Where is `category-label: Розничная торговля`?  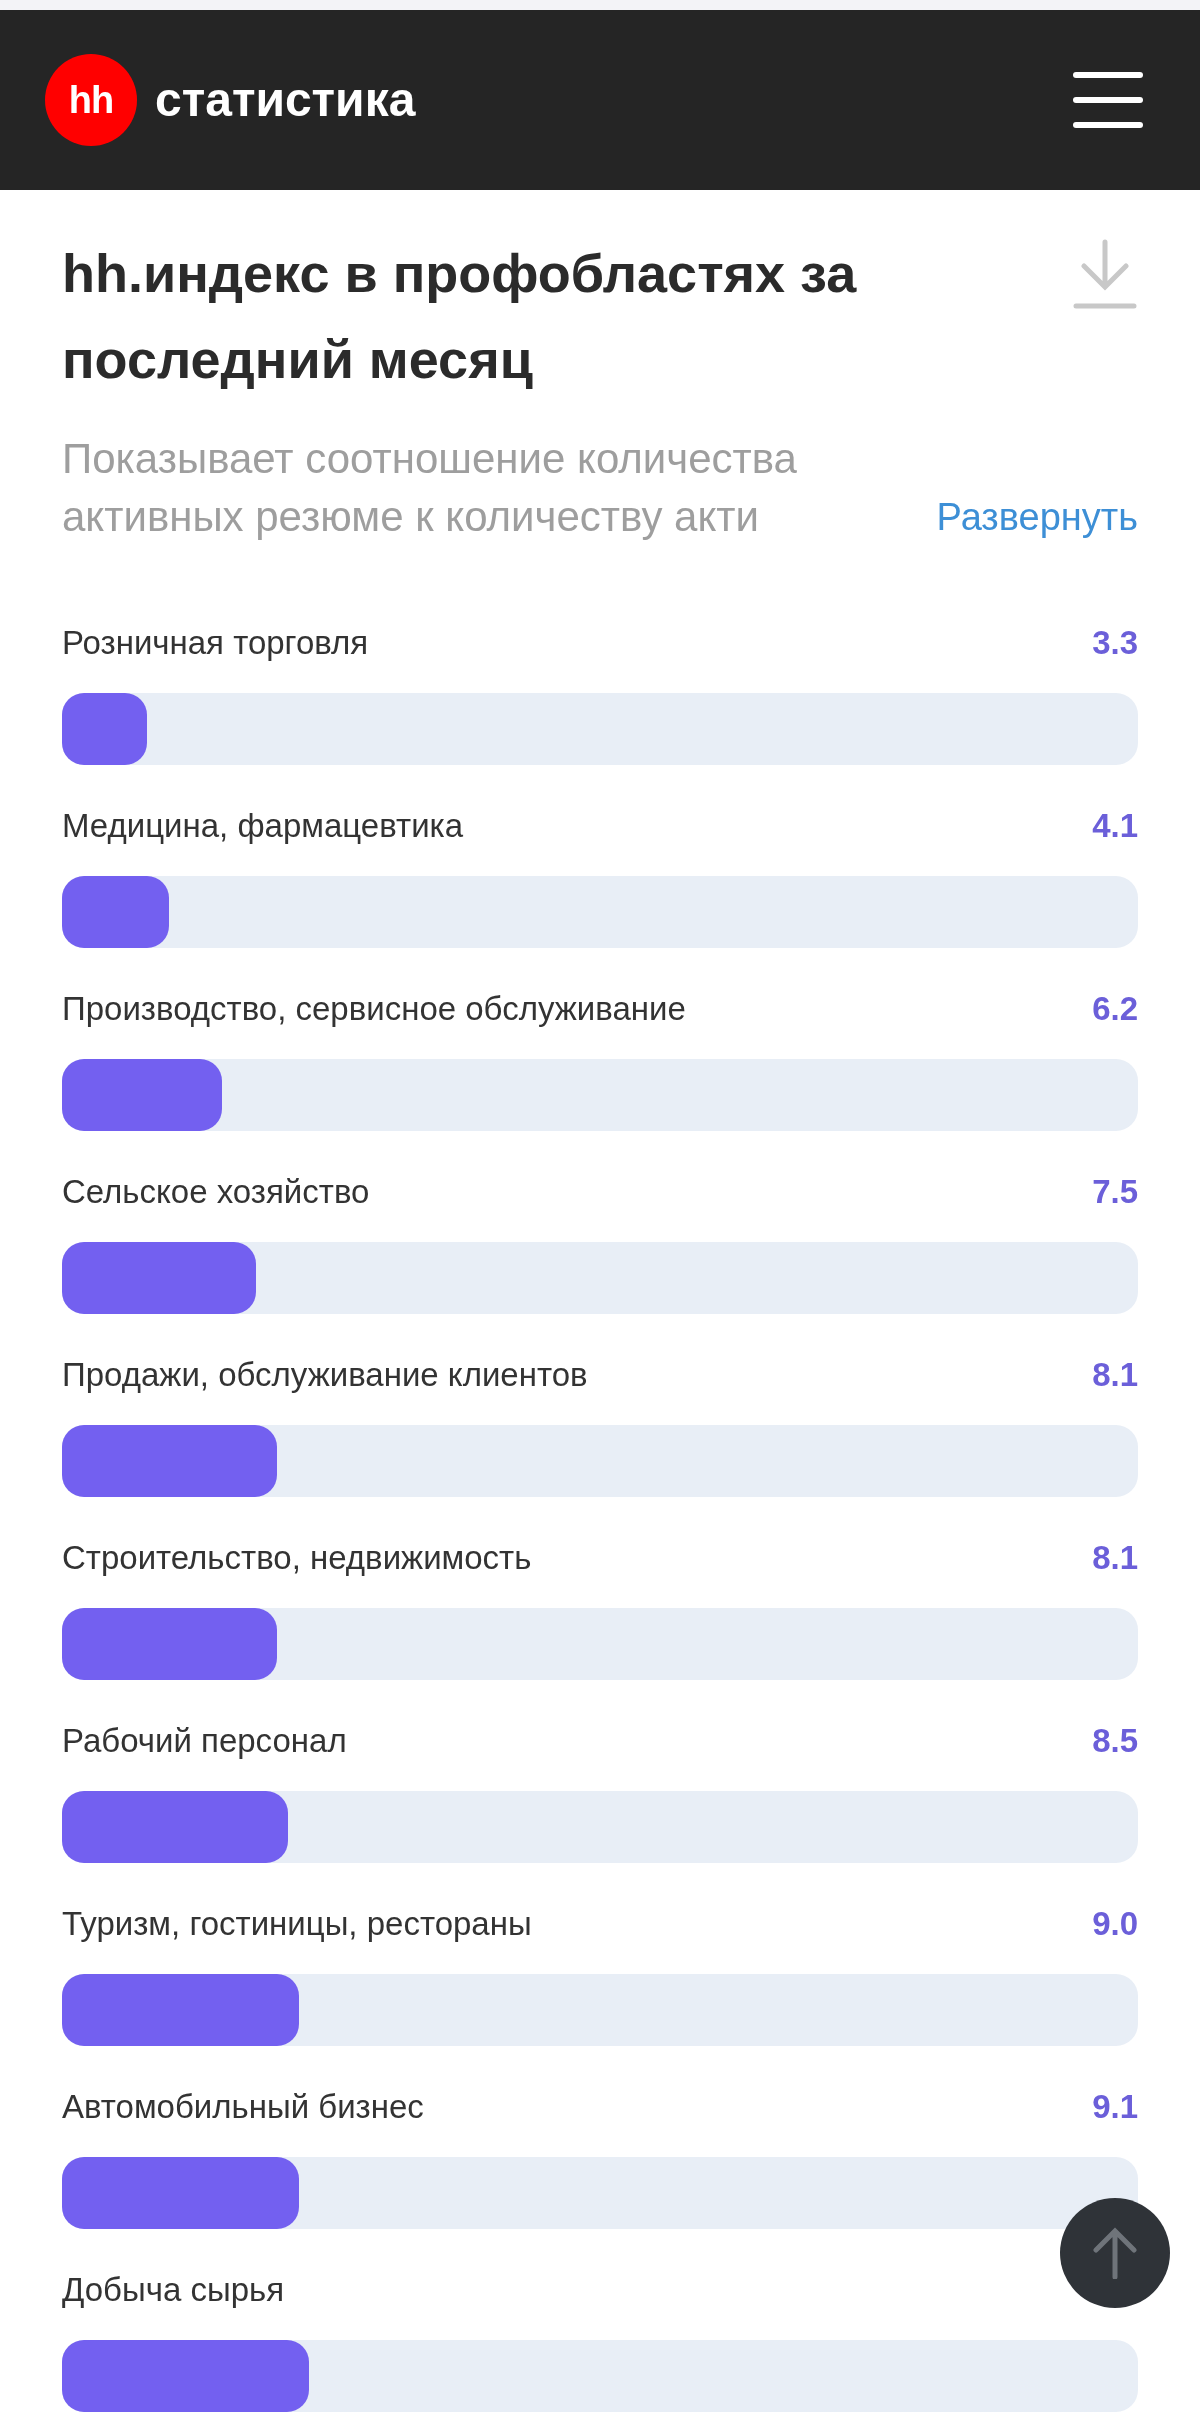
category-label: Розничная торговля is located at coordinates (215, 643).